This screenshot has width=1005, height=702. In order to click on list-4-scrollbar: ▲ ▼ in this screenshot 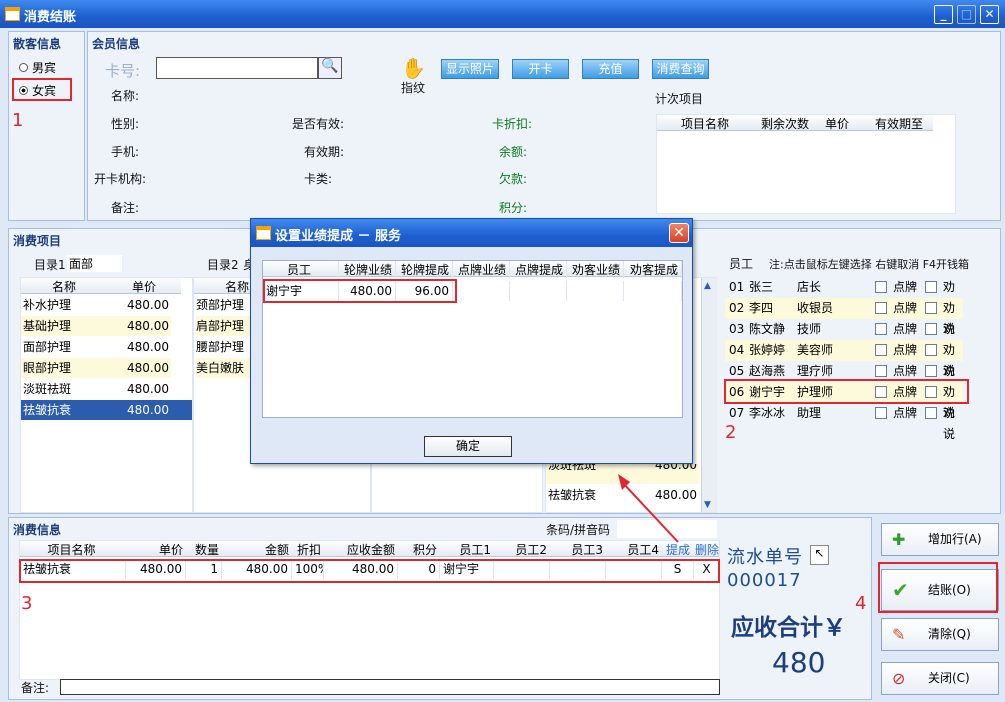, I will do `click(709, 395)`.